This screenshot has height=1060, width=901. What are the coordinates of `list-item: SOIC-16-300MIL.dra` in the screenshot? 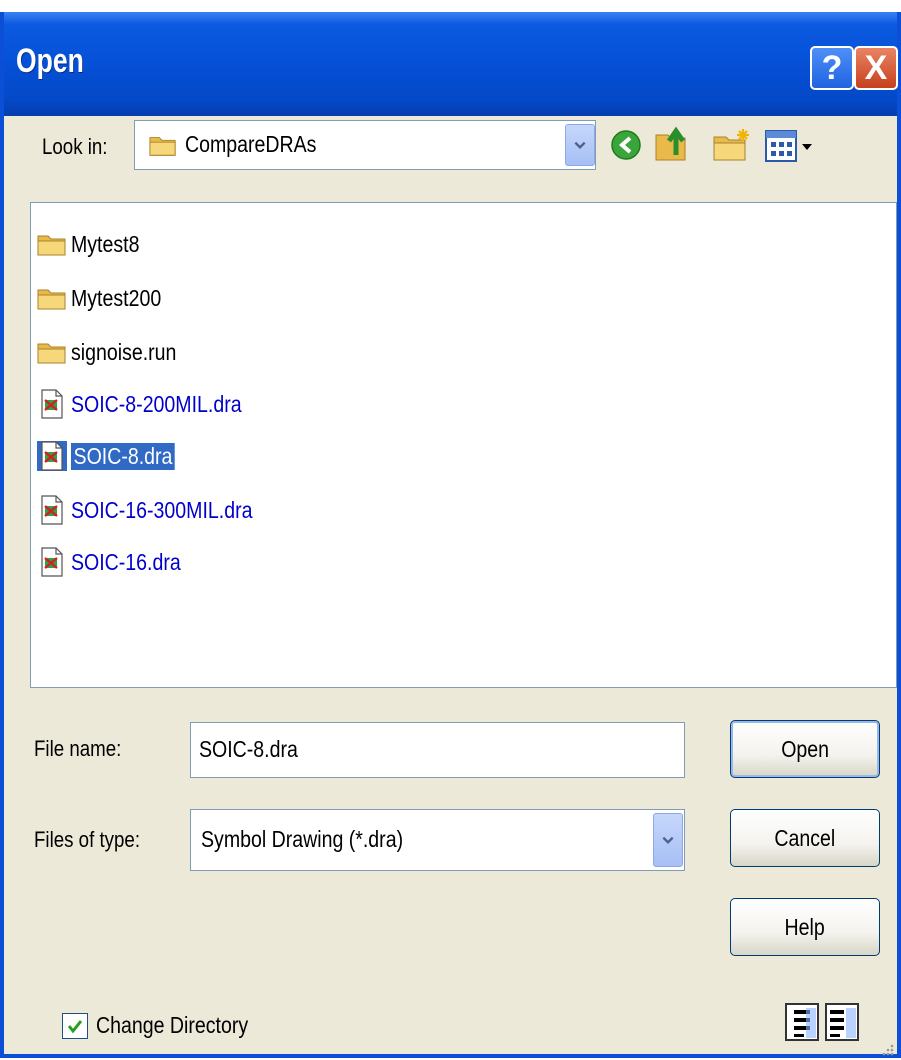 It's located at (160, 510).